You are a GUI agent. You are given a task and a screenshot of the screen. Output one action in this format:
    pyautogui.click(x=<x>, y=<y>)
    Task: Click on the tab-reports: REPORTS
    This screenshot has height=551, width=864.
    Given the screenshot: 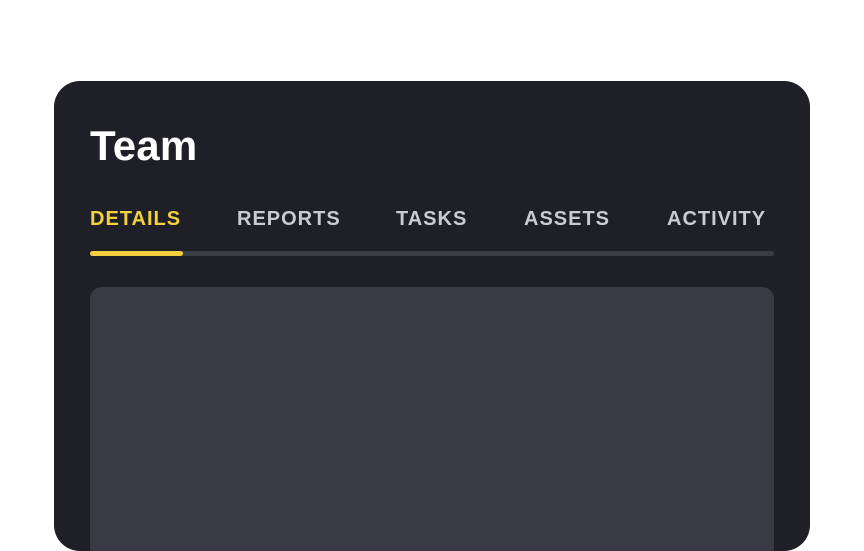 What is the action you would take?
    pyautogui.click(x=289, y=219)
    